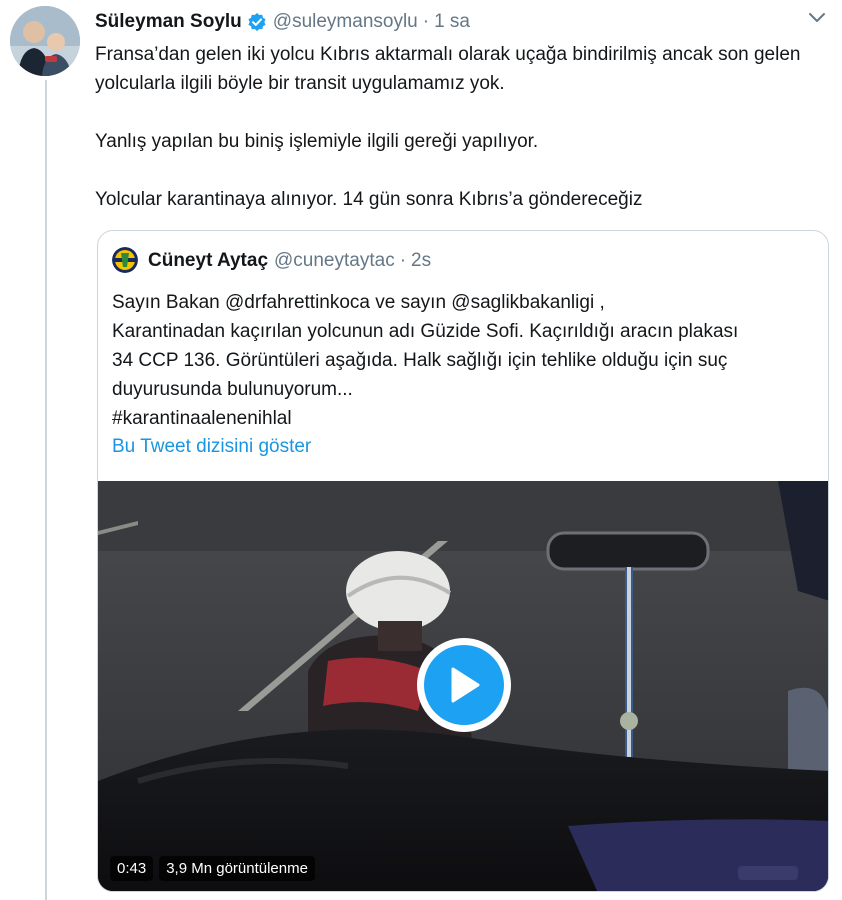  I want to click on quoted-handle: @cuneytaytac, so click(334, 261).